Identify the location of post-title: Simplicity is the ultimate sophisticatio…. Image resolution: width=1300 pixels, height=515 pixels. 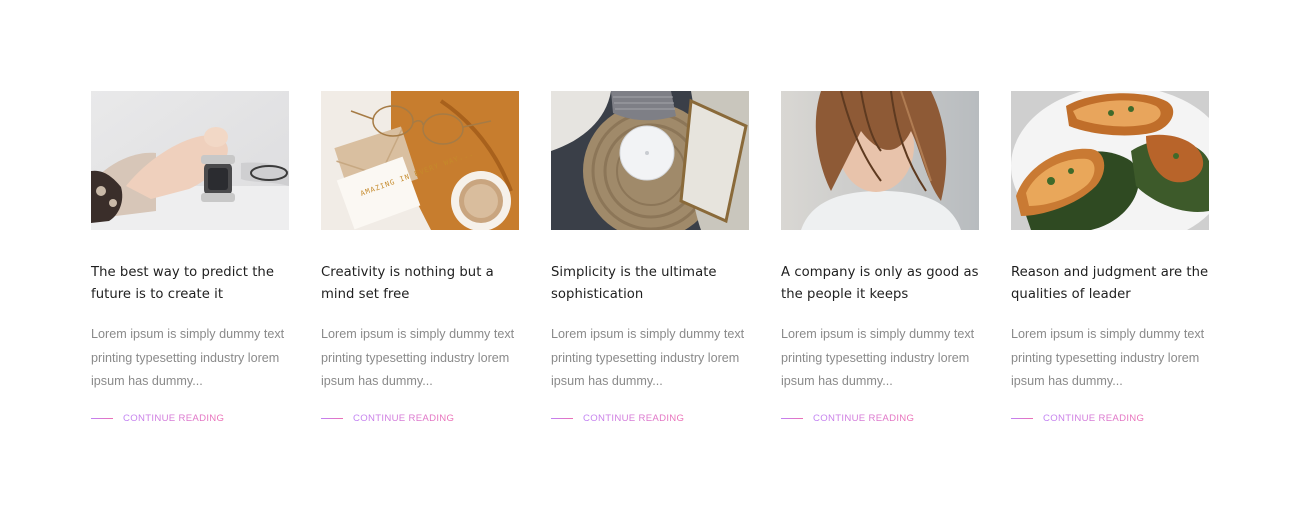
(650, 284).